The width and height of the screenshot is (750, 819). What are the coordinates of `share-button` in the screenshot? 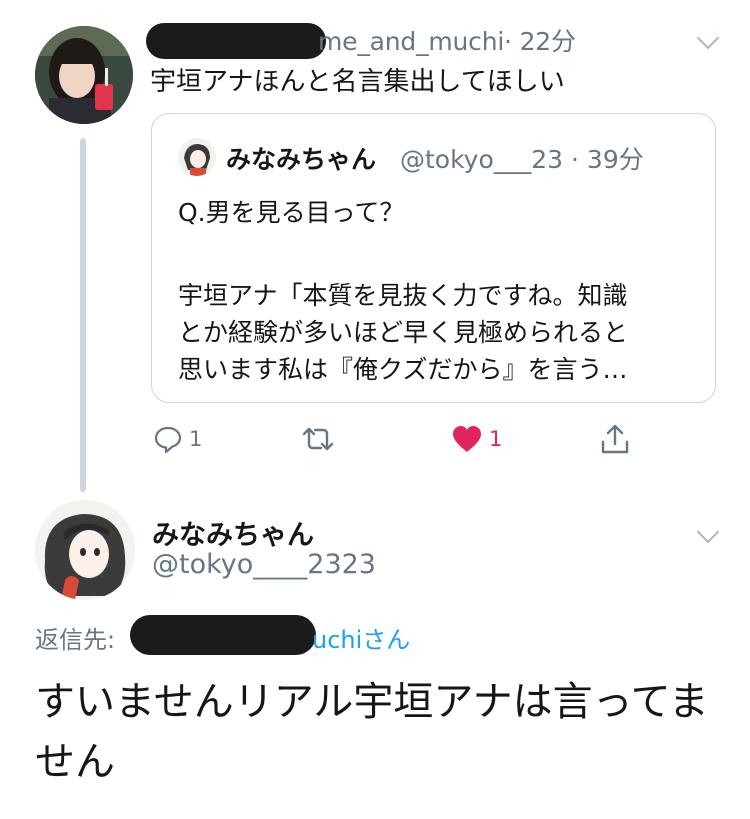 It's located at (615, 439).